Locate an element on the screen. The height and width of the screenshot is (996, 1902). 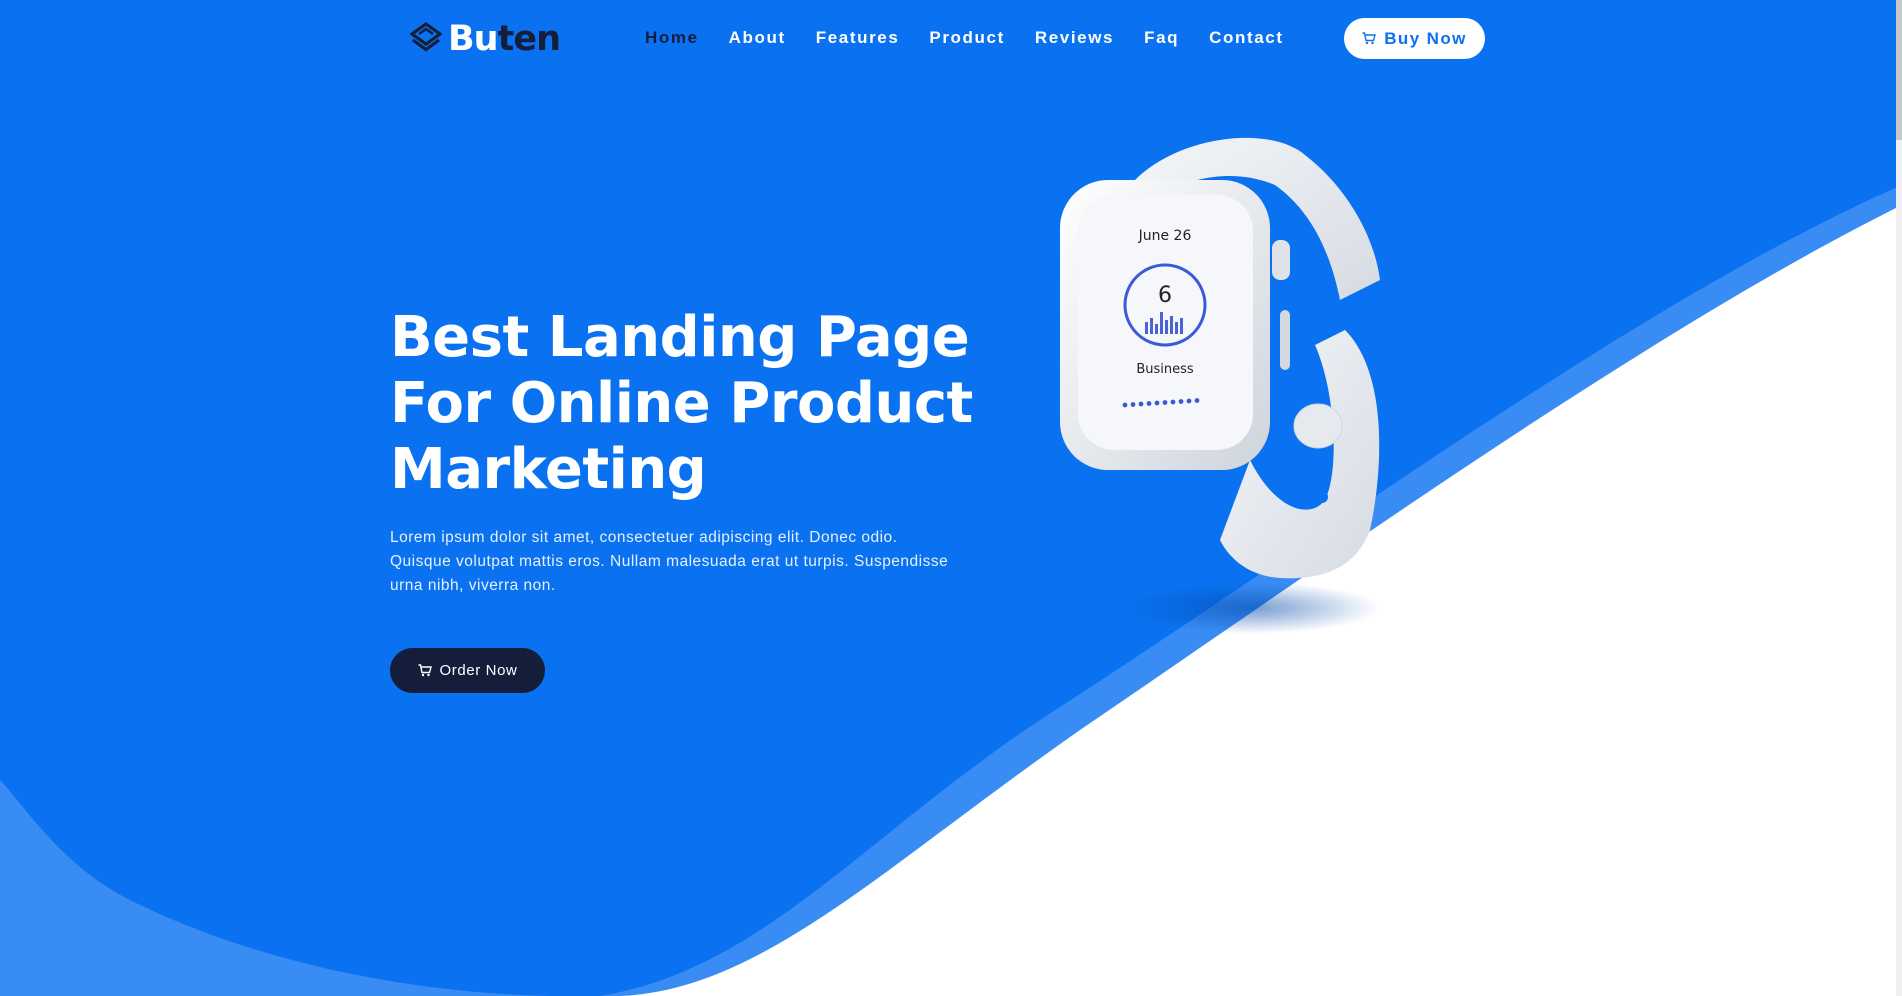
nav-faq: Faq is located at coordinates (1161, 38).